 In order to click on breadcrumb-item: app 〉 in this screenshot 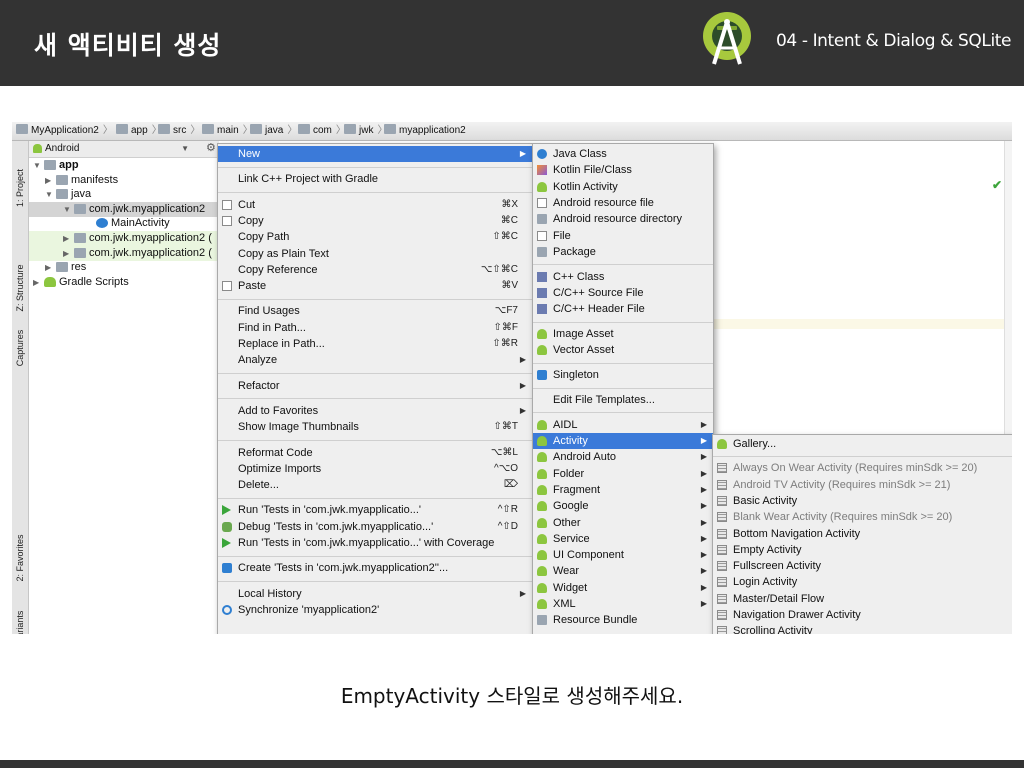, I will do `click(139, 131)`.